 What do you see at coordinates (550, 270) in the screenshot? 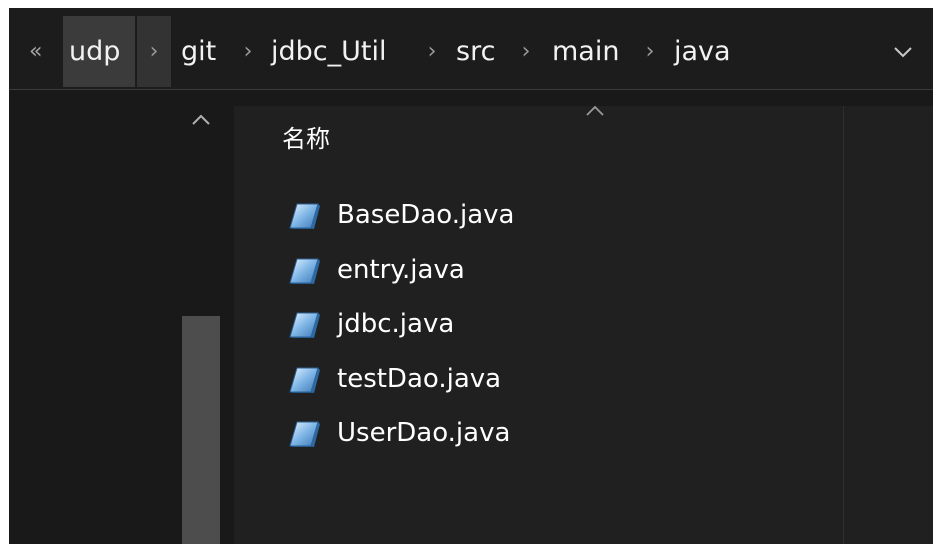
I see `file-list-item: entry.java` at bounding box center [550, 270].